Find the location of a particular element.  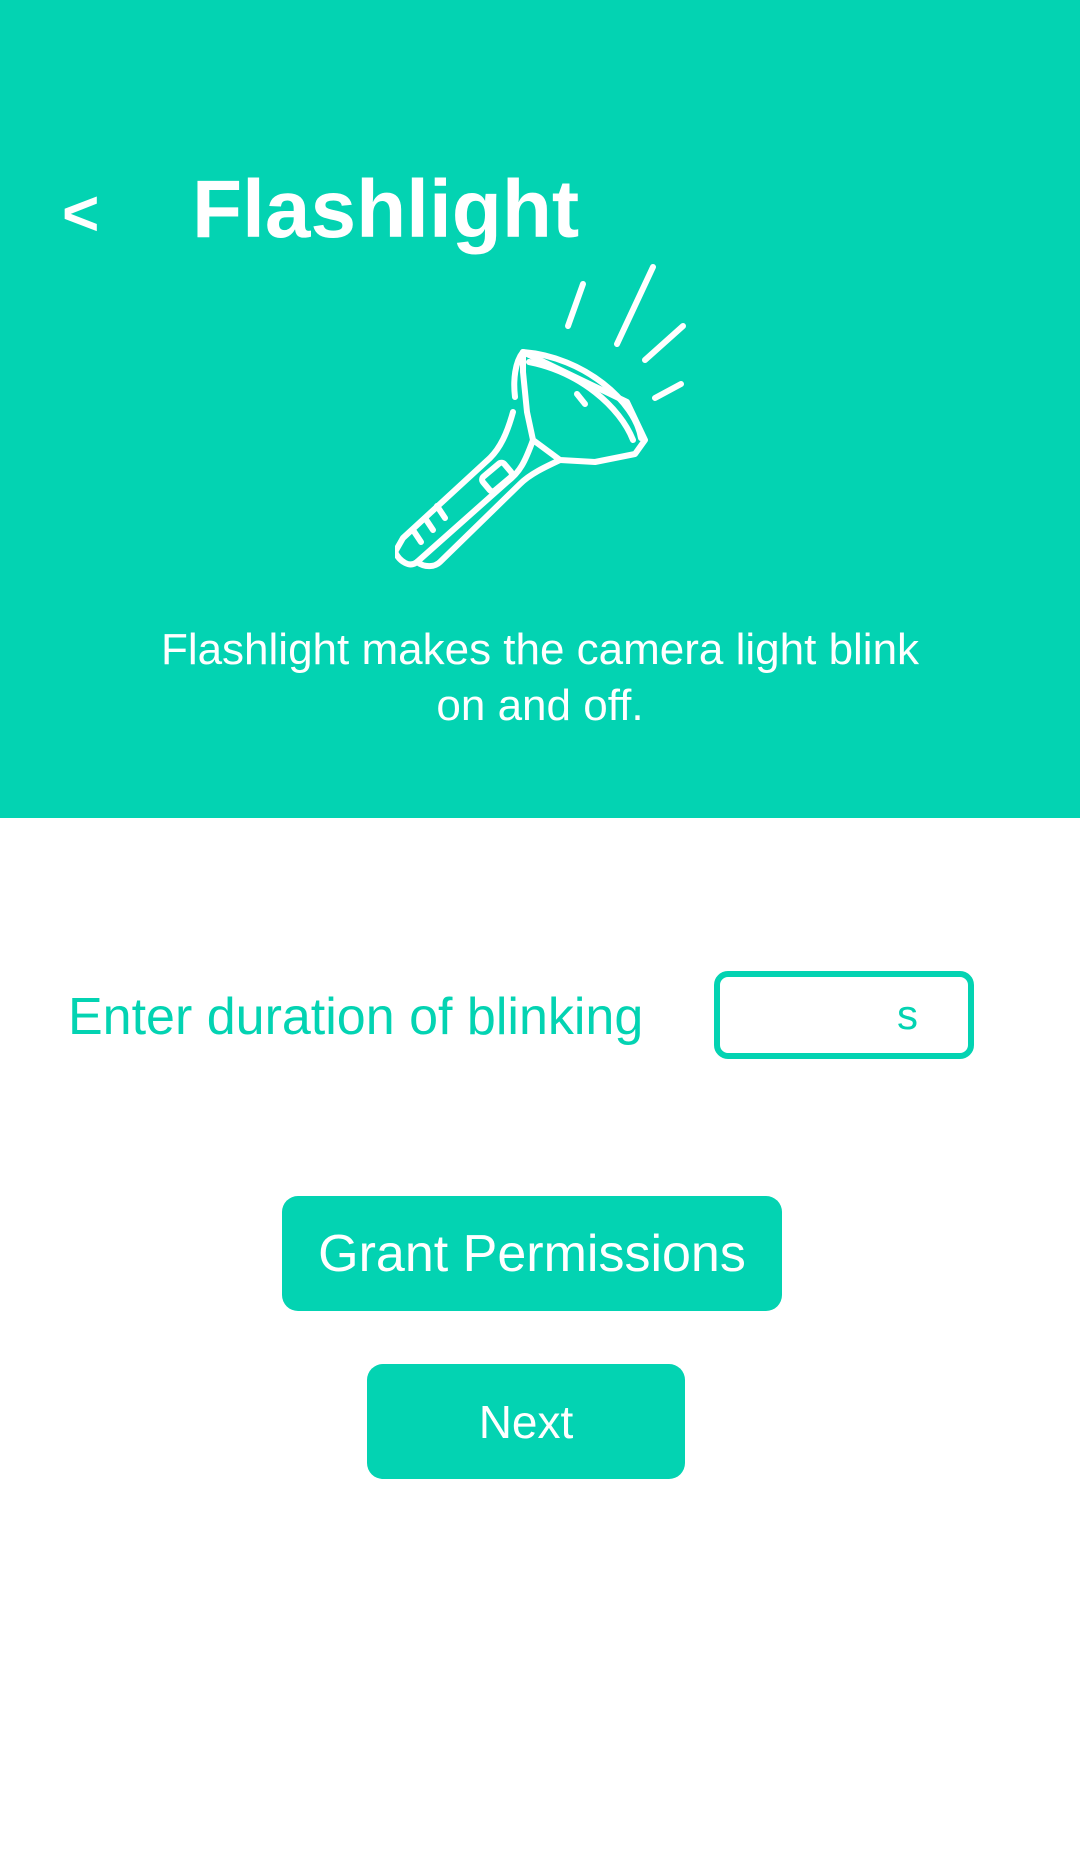

duration-field: s is located at coordinates (844, 1015).